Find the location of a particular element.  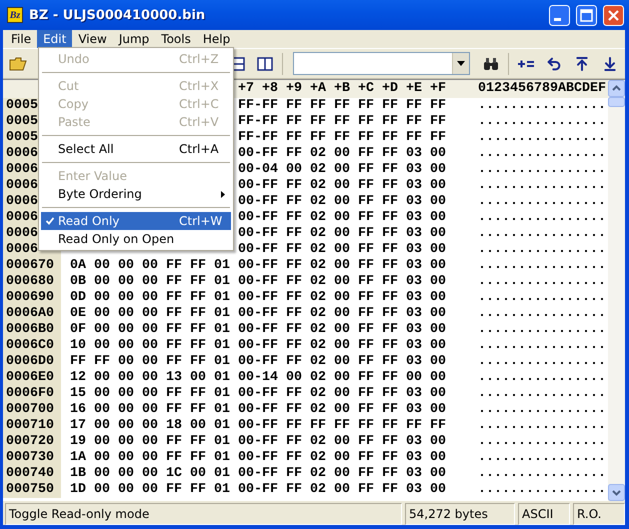

menu-item: View is located at coordinates (92, 39).